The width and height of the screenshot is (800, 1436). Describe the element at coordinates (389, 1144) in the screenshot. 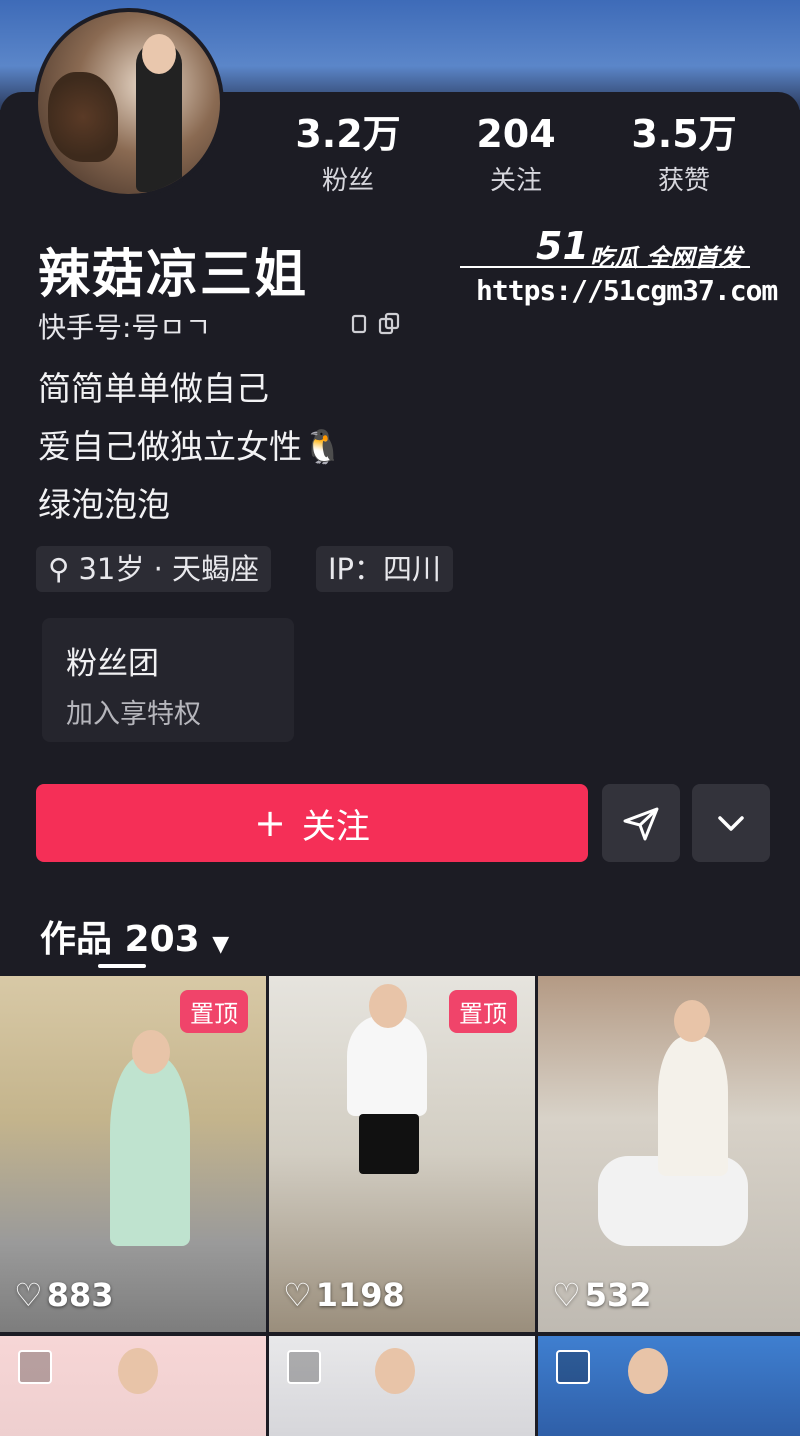

I see `tile-person-skirt` at that location.